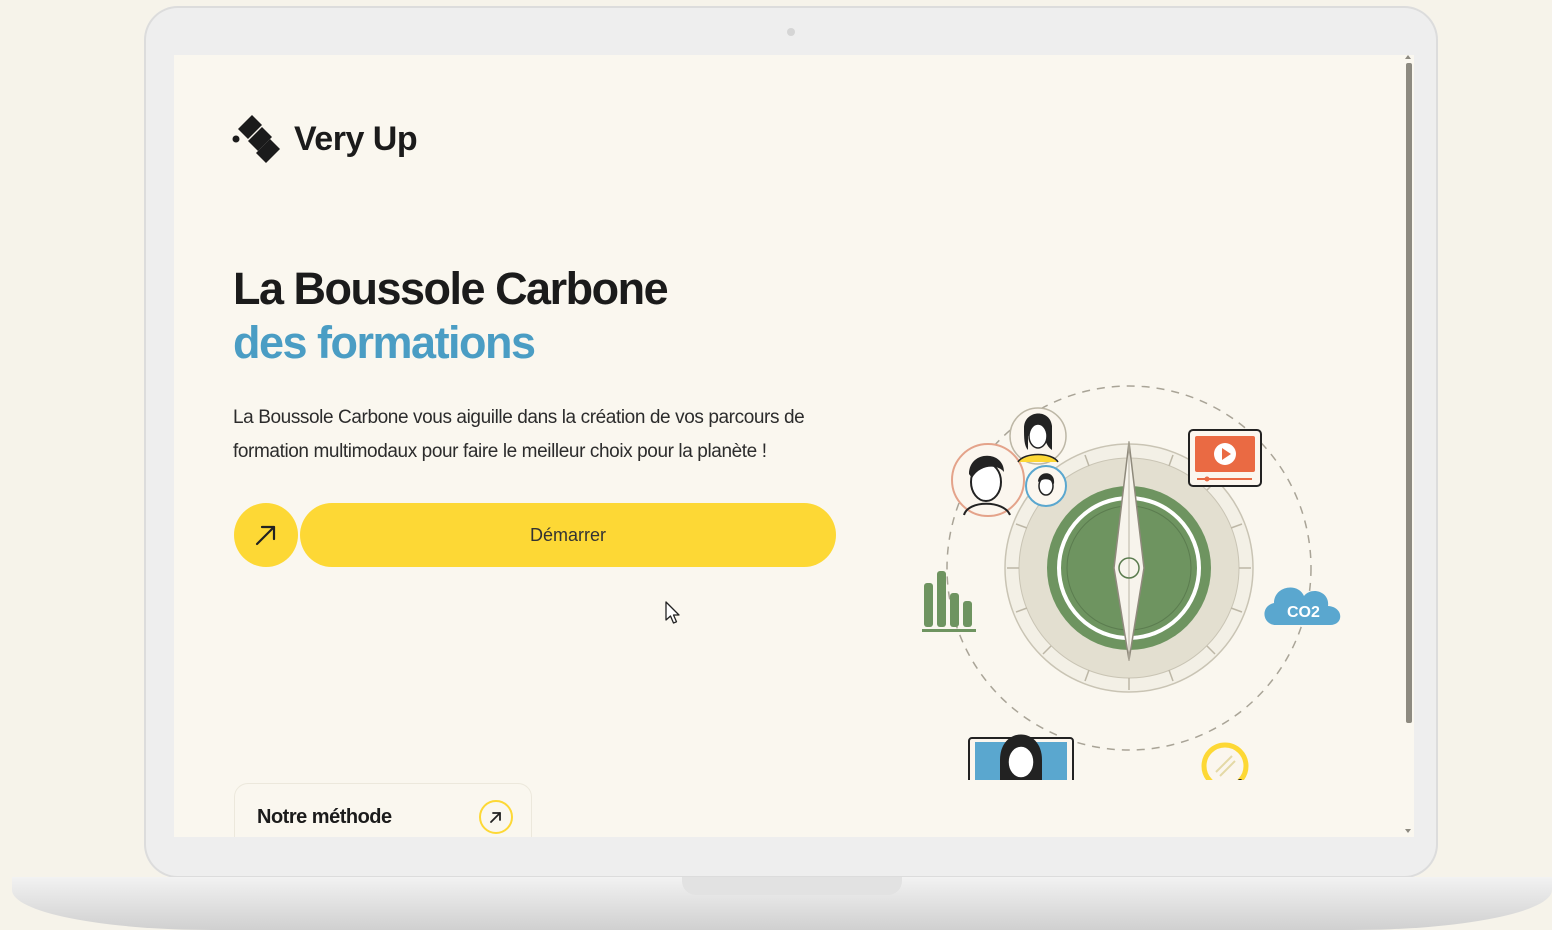  What do you see at coordinates (792, 886) in the screenshot?
I see `laptop-hinge-notch` at bounding box center [792, 886].